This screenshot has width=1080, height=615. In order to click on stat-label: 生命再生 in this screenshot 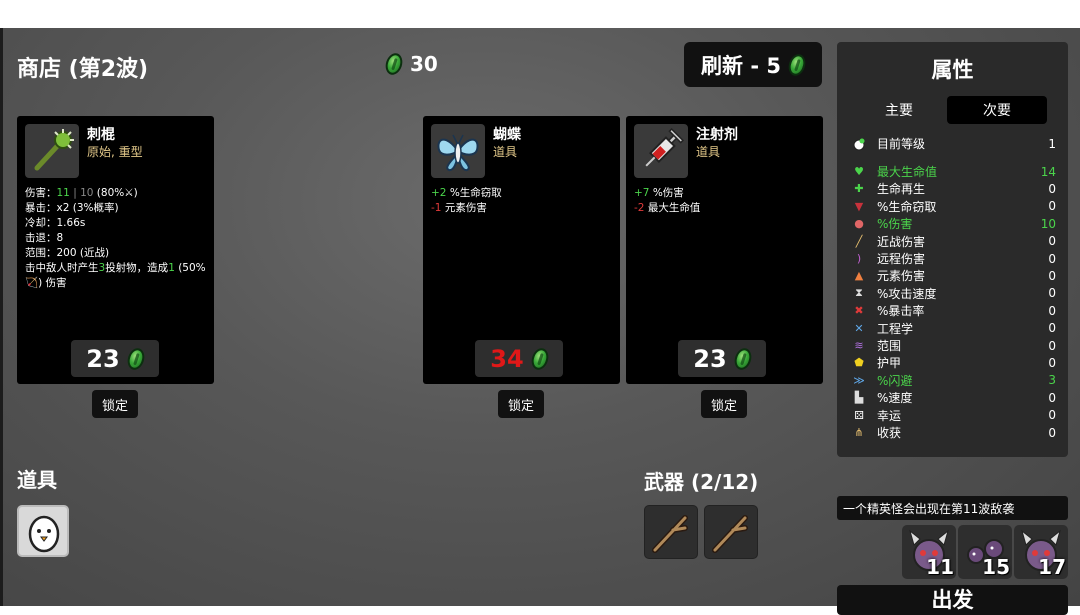, I will do `click(901, 189)`.